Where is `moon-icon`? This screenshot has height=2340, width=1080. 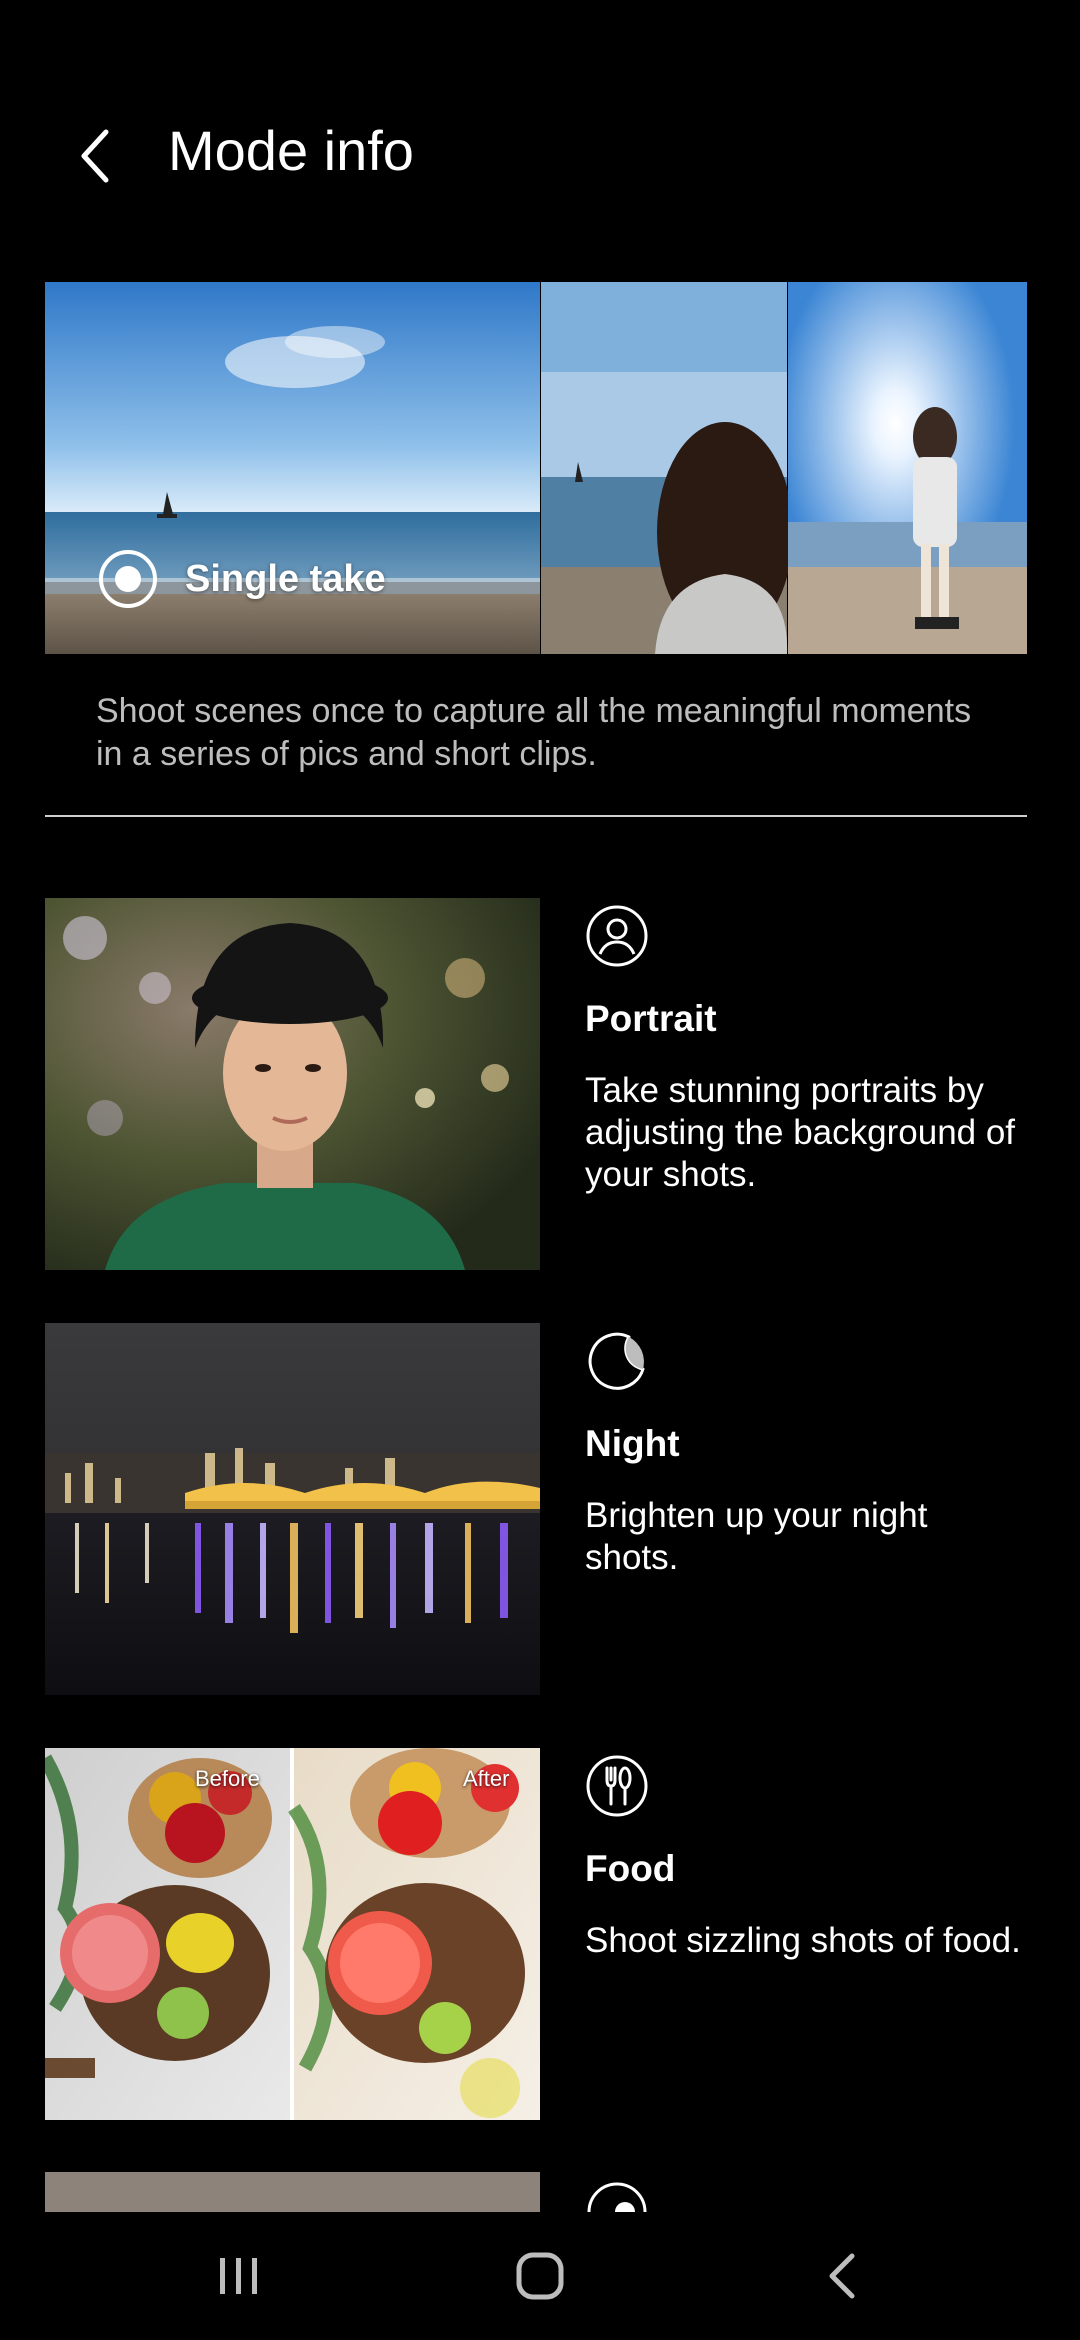
moon-icon is located at coordinates (616, 1361).